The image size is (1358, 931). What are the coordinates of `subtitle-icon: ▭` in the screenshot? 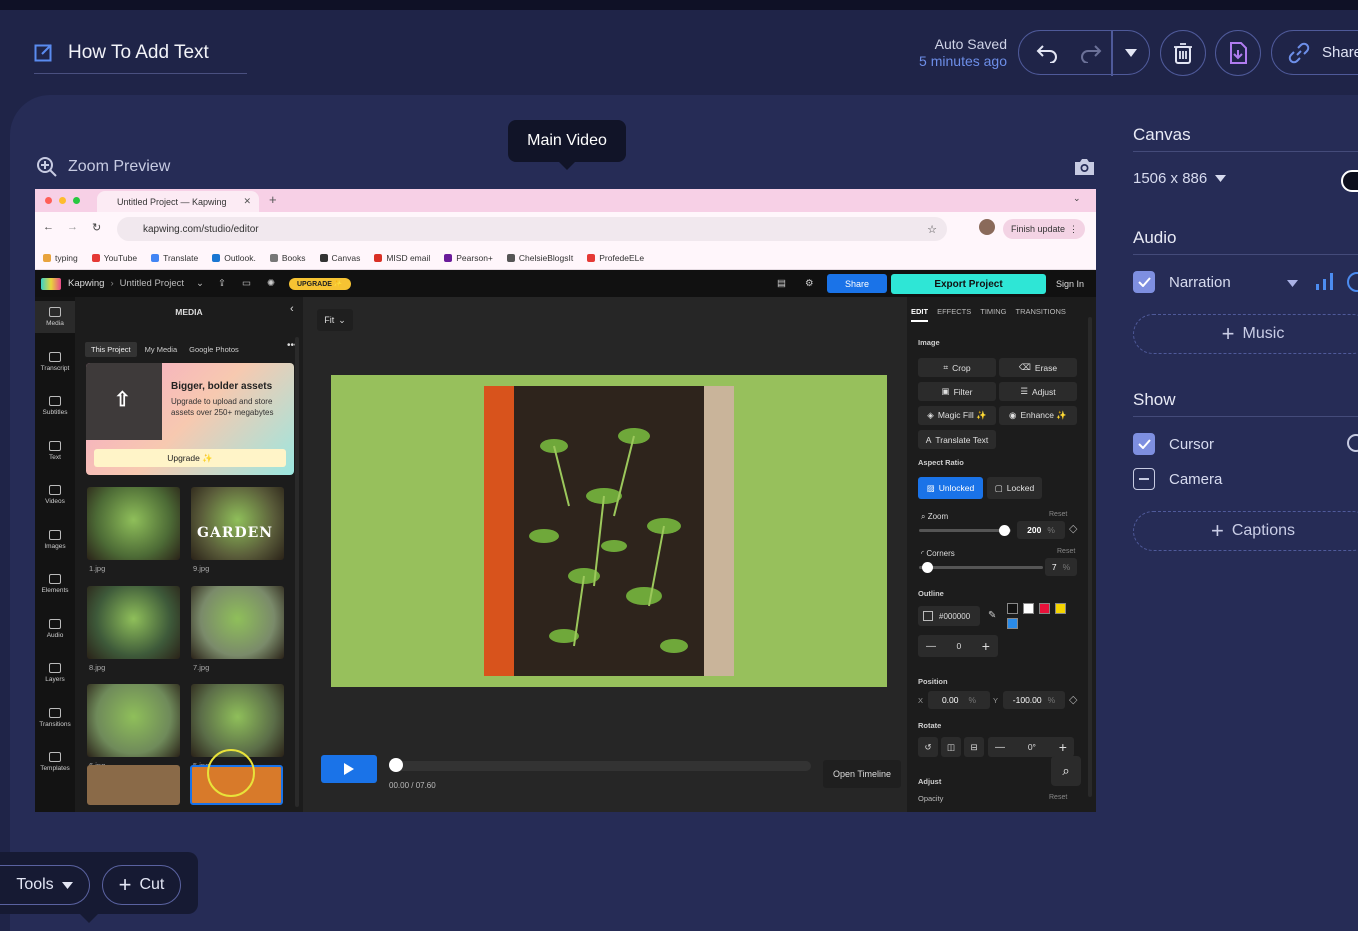 It's located at (246, 283).